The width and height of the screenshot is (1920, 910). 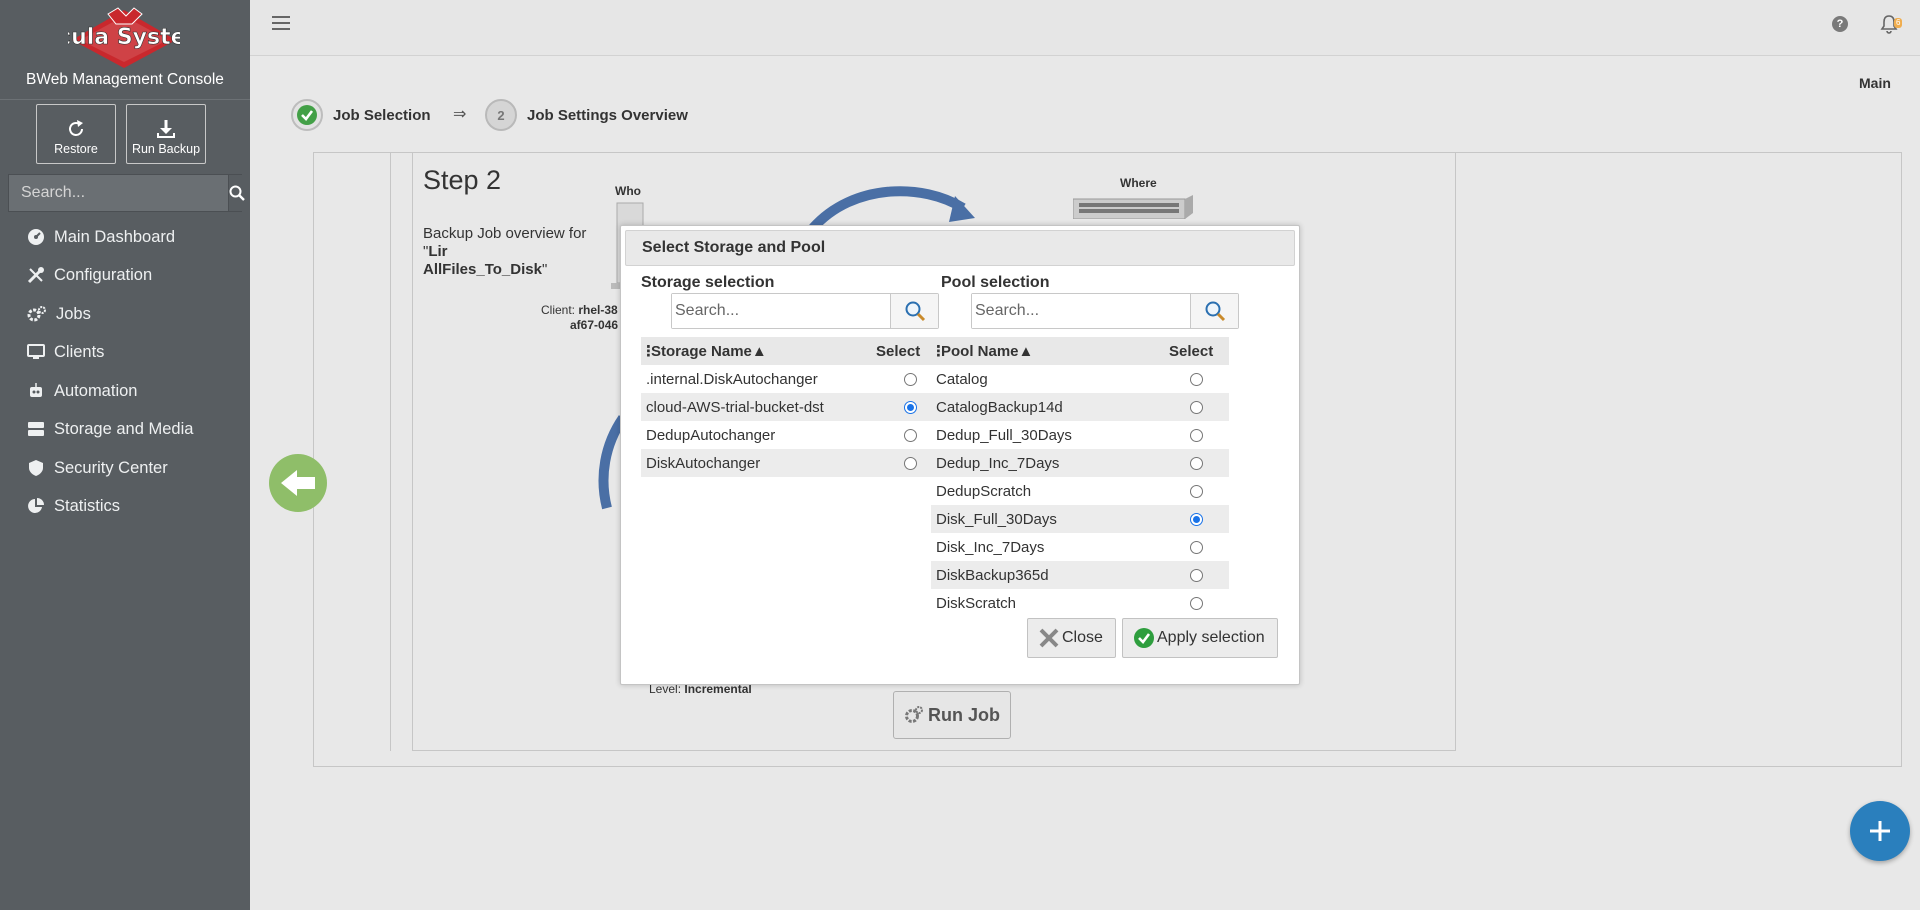 I want to click on pool-search, so click(x=1105, y=311).